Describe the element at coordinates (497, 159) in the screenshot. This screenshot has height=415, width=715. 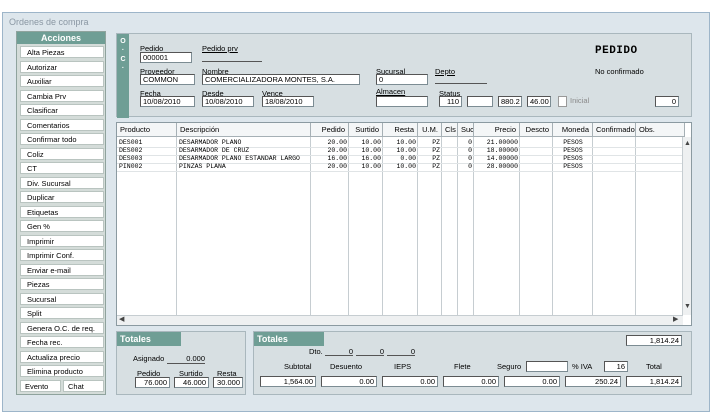
I see `table-cell: 14.00000` at that location.